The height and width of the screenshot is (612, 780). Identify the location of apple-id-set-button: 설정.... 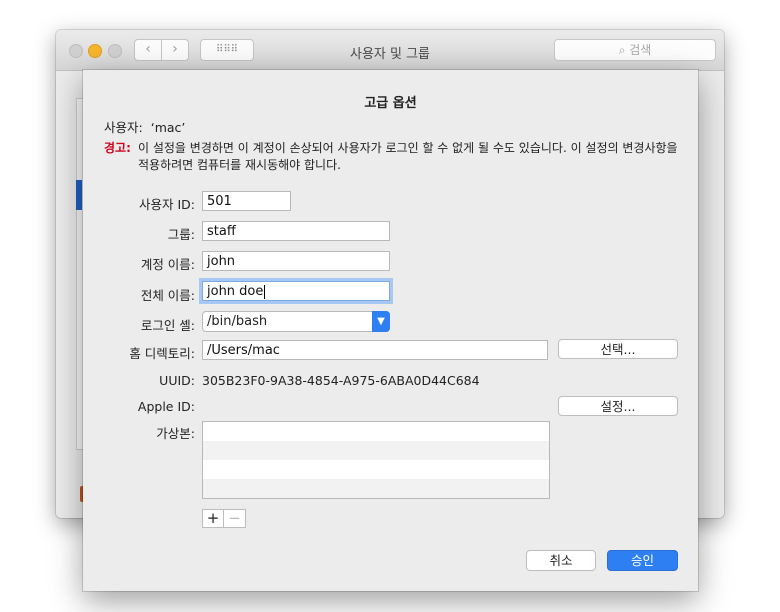
(618, 406).